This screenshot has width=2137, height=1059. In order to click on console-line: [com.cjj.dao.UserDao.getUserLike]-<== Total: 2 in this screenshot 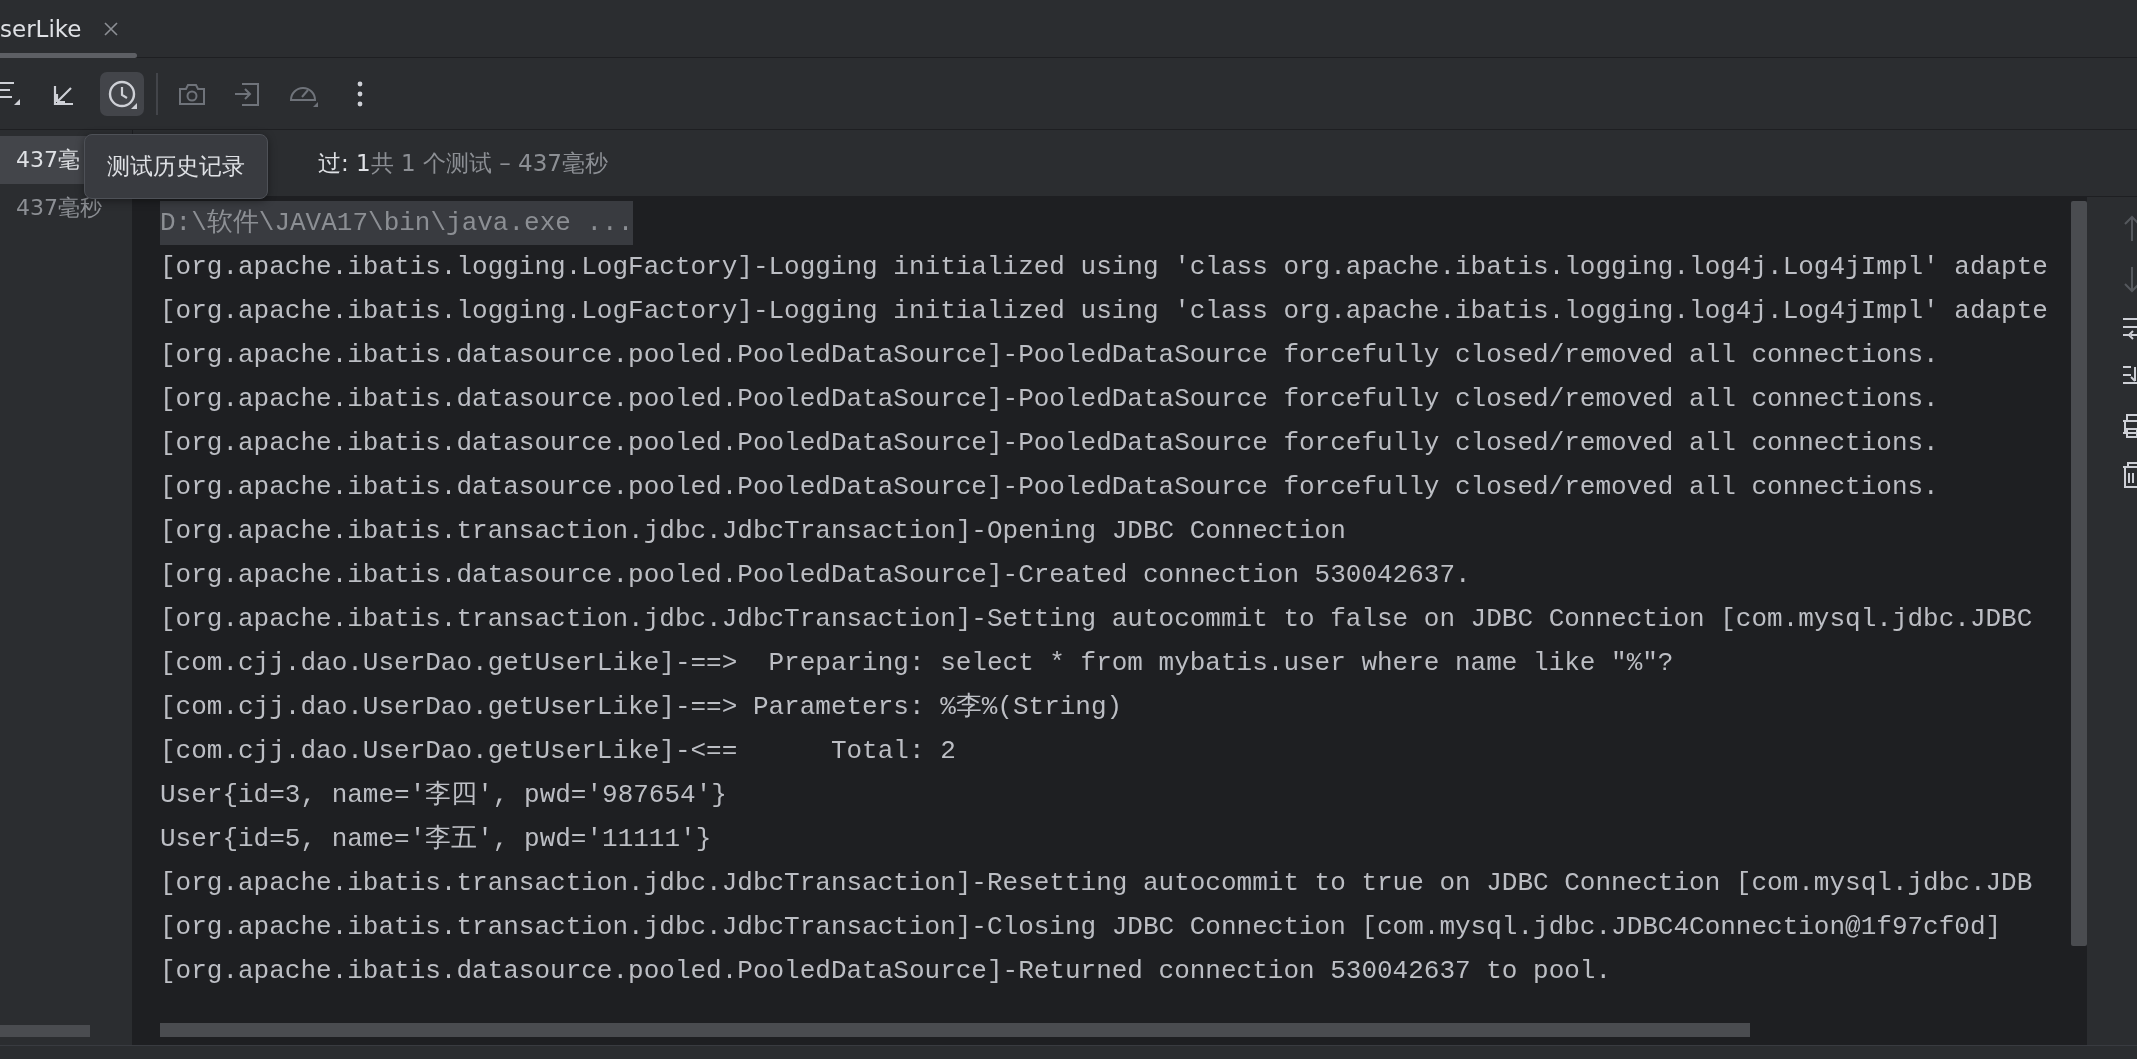, I will do `click(558, 751)`.